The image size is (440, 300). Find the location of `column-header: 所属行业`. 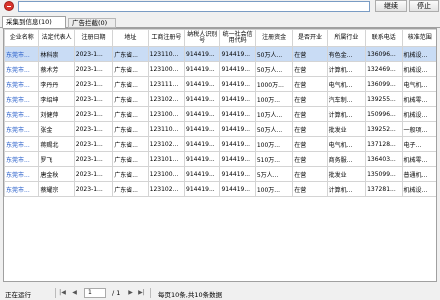

column-header: 所属行业 is located at coordinates (346, 38).